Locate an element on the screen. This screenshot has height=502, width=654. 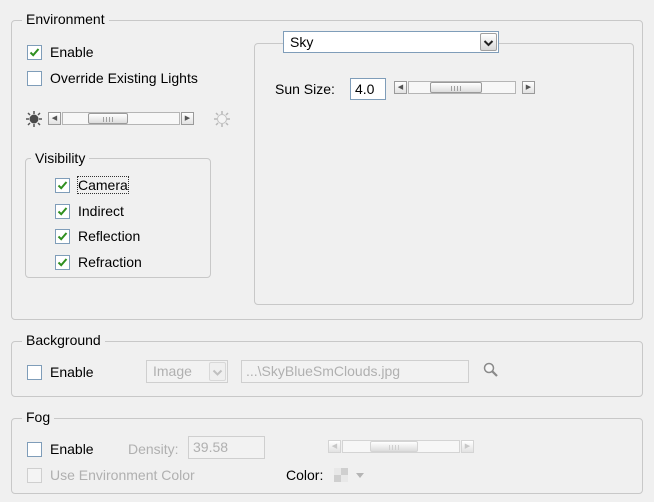
fog-density-slider-thumb is located at coordinates (394, 446).